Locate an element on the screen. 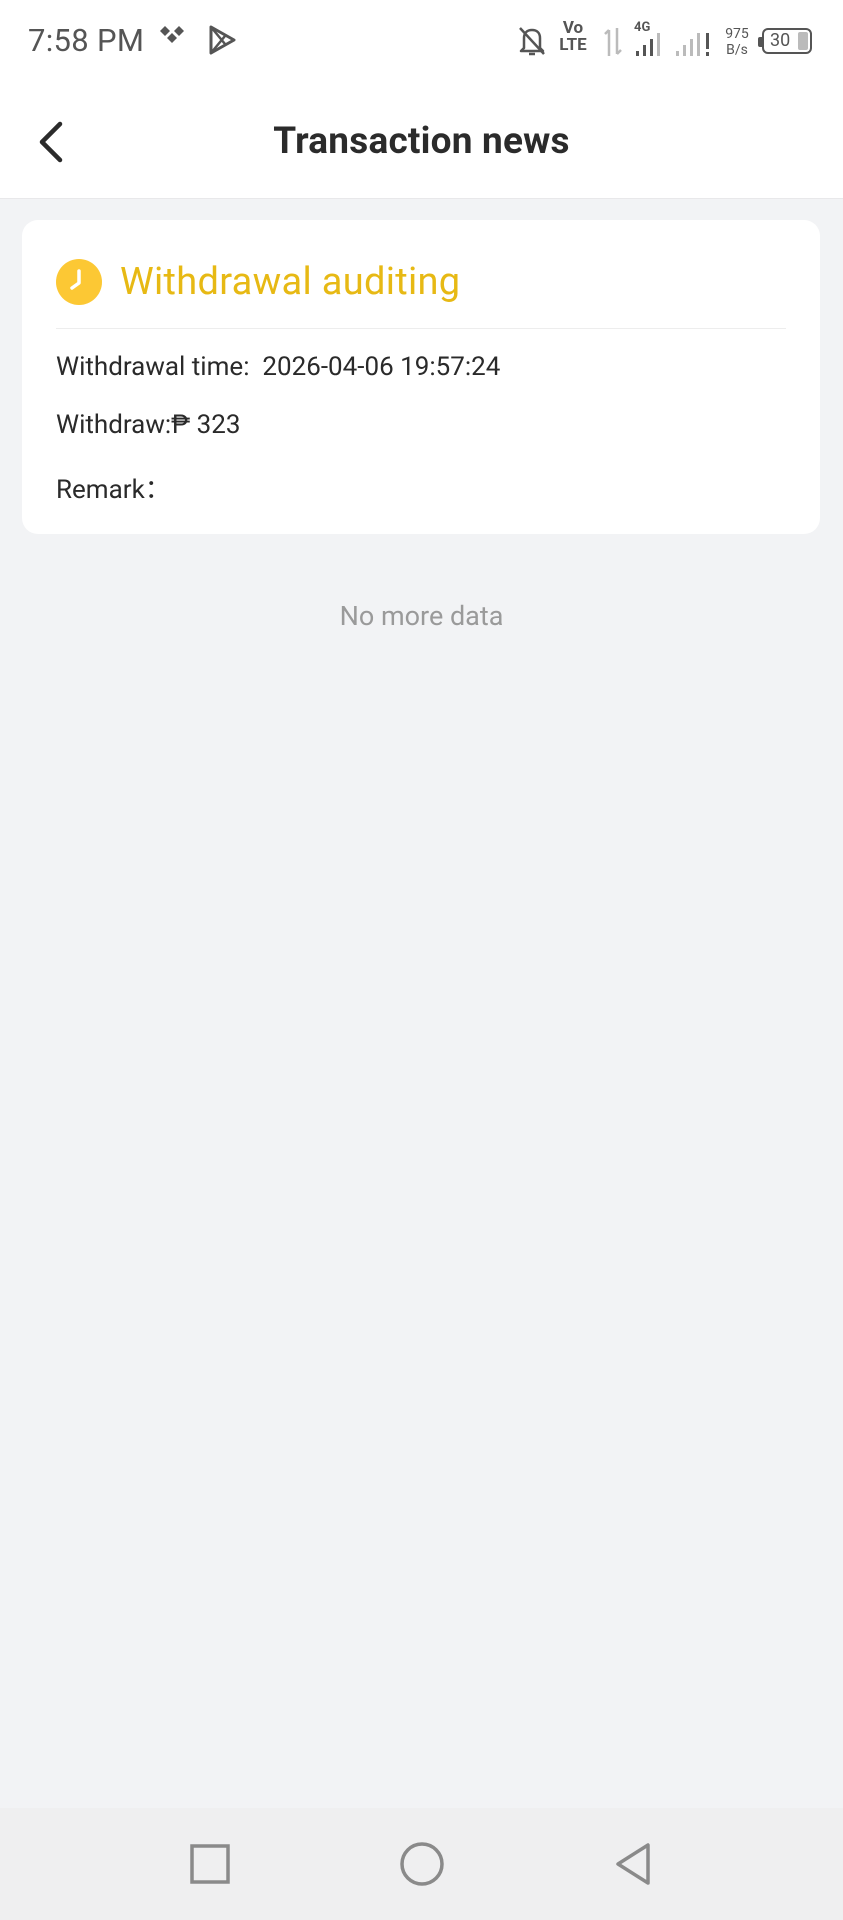 The height and width of the screenshot is (1920, 843). card-divider is located at coordinates (421, 328).